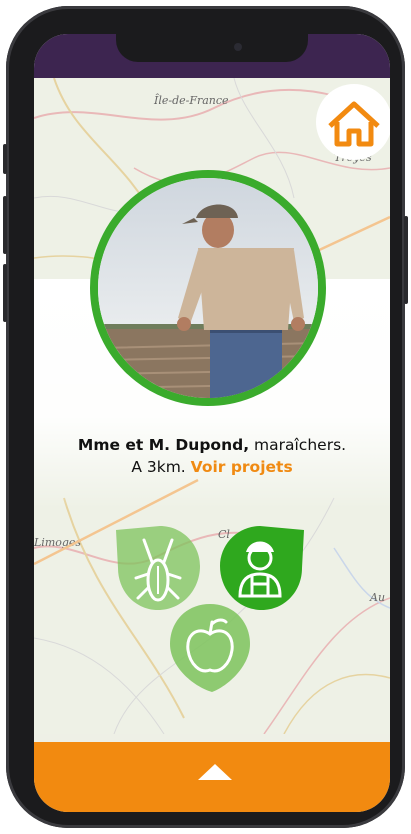  I want to click on category-pin-apple, so click(210, 648).